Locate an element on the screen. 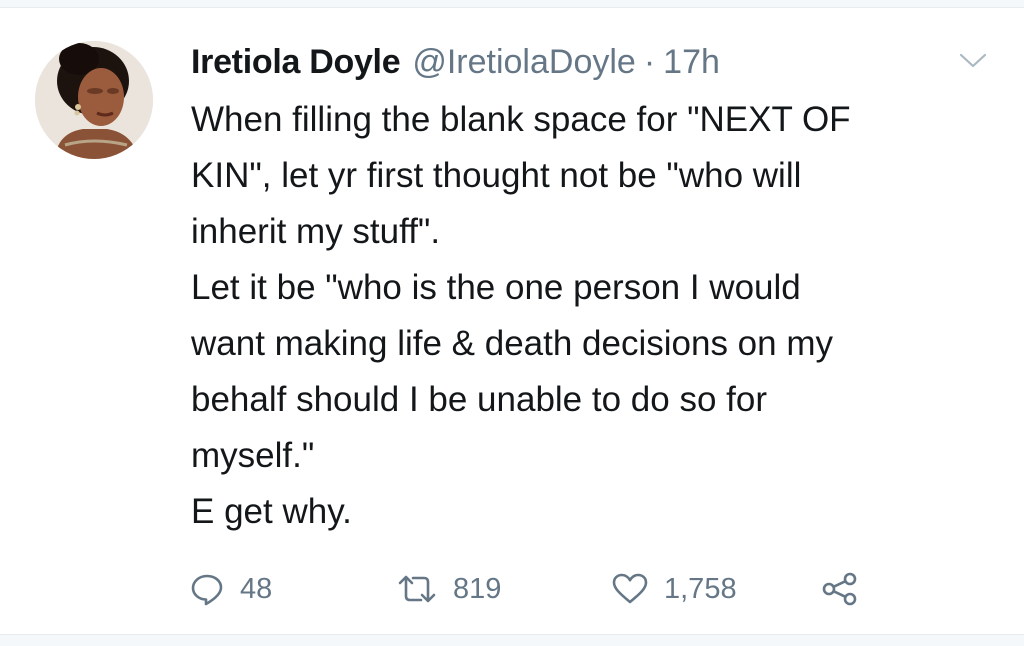 This screenshot has width=1024, height=646. tweet-header: Iretiola Doyle @IretiolaDoyle · 17h is located at coordinates (455, 62).